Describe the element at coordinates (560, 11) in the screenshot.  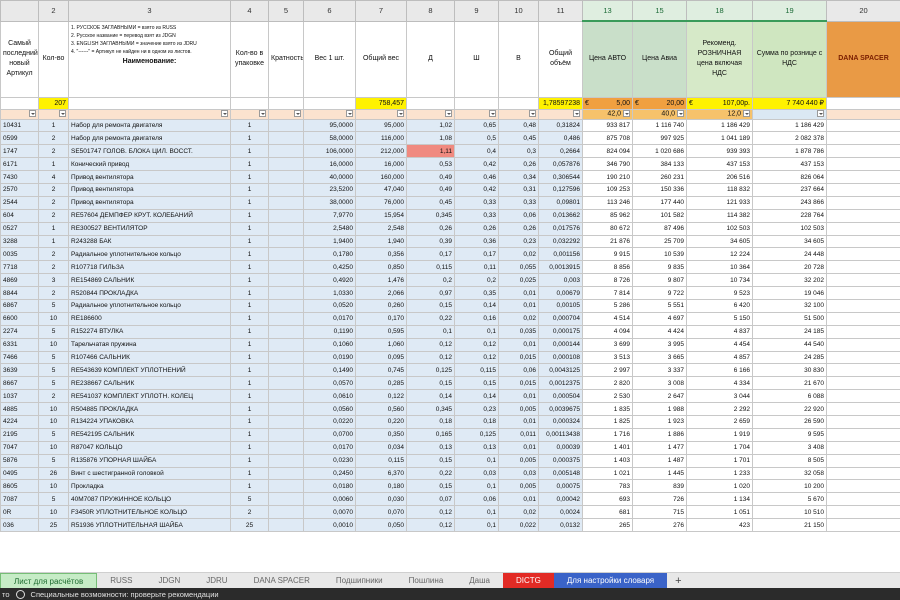
I see `col-header: 11` at that location.